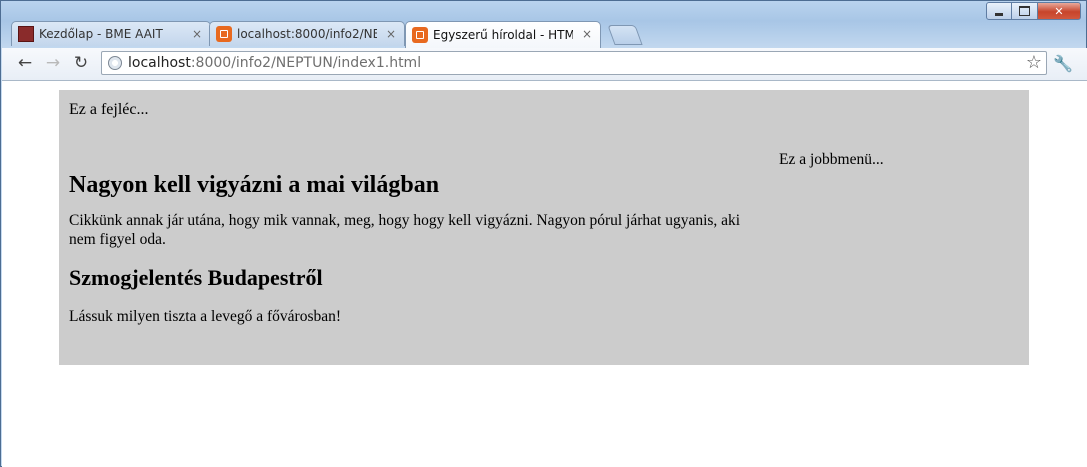 The width and height of the screenshot is (1087, 467). I want to click on tab-title: Egyszerű híroldal - HTML, C, so click(503, 35).